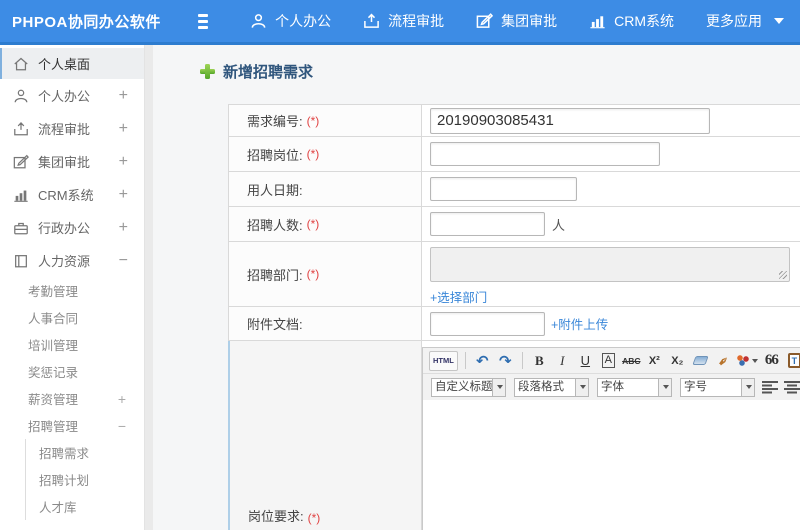 The height and width of the screenshot is (530, 800). What do you see at coordinates (64, 64) in the screenshot?
I see `sidebar-item-label: 个人桌面` at bounding box center [64, 64].